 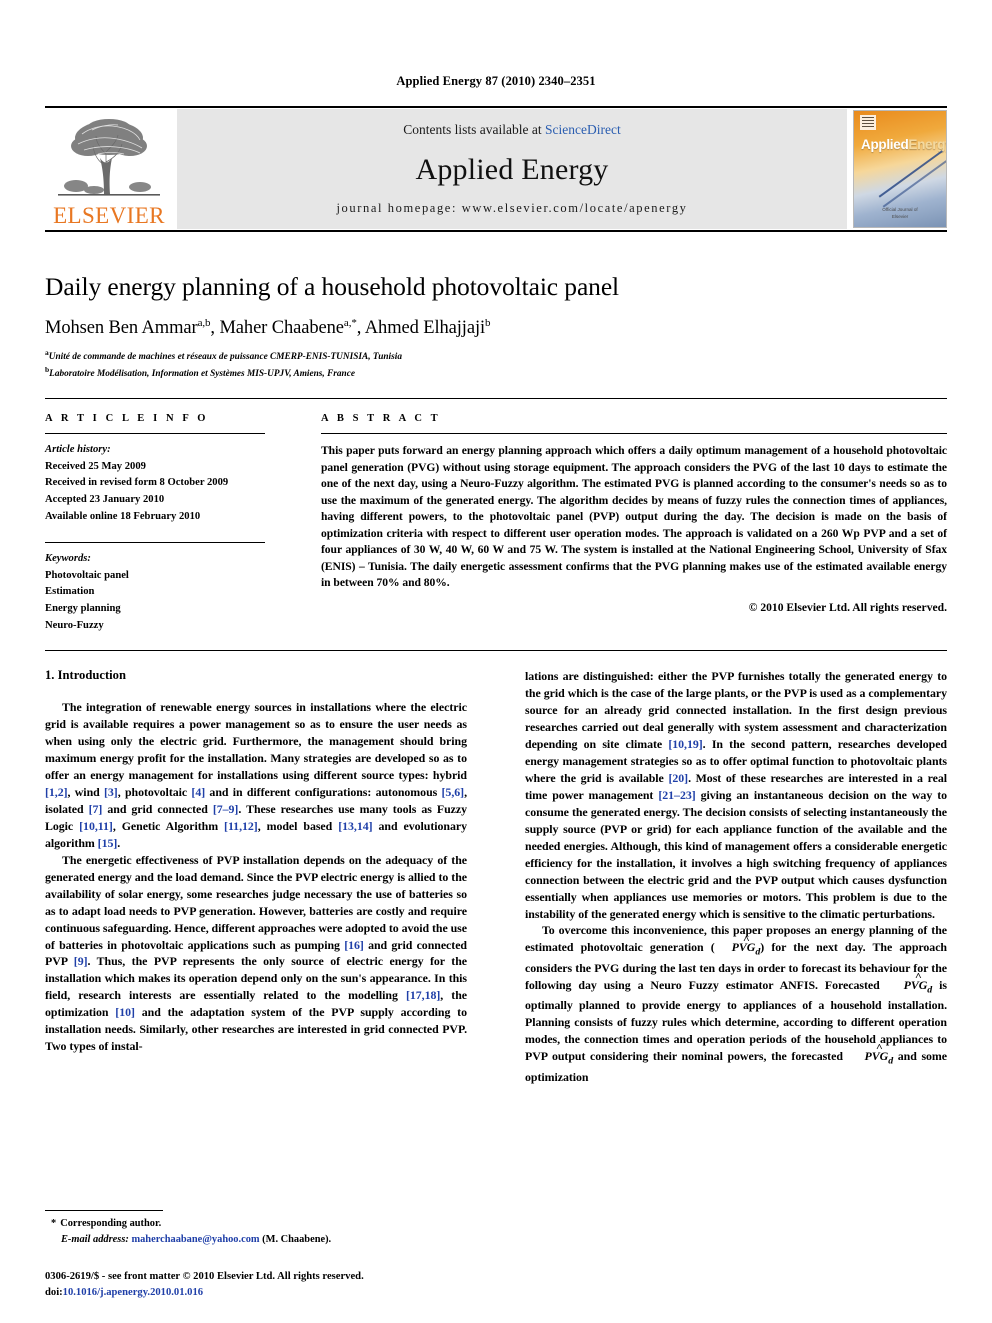 I want to click on journal-title: Applied Energy, so click(x=512, y=169).